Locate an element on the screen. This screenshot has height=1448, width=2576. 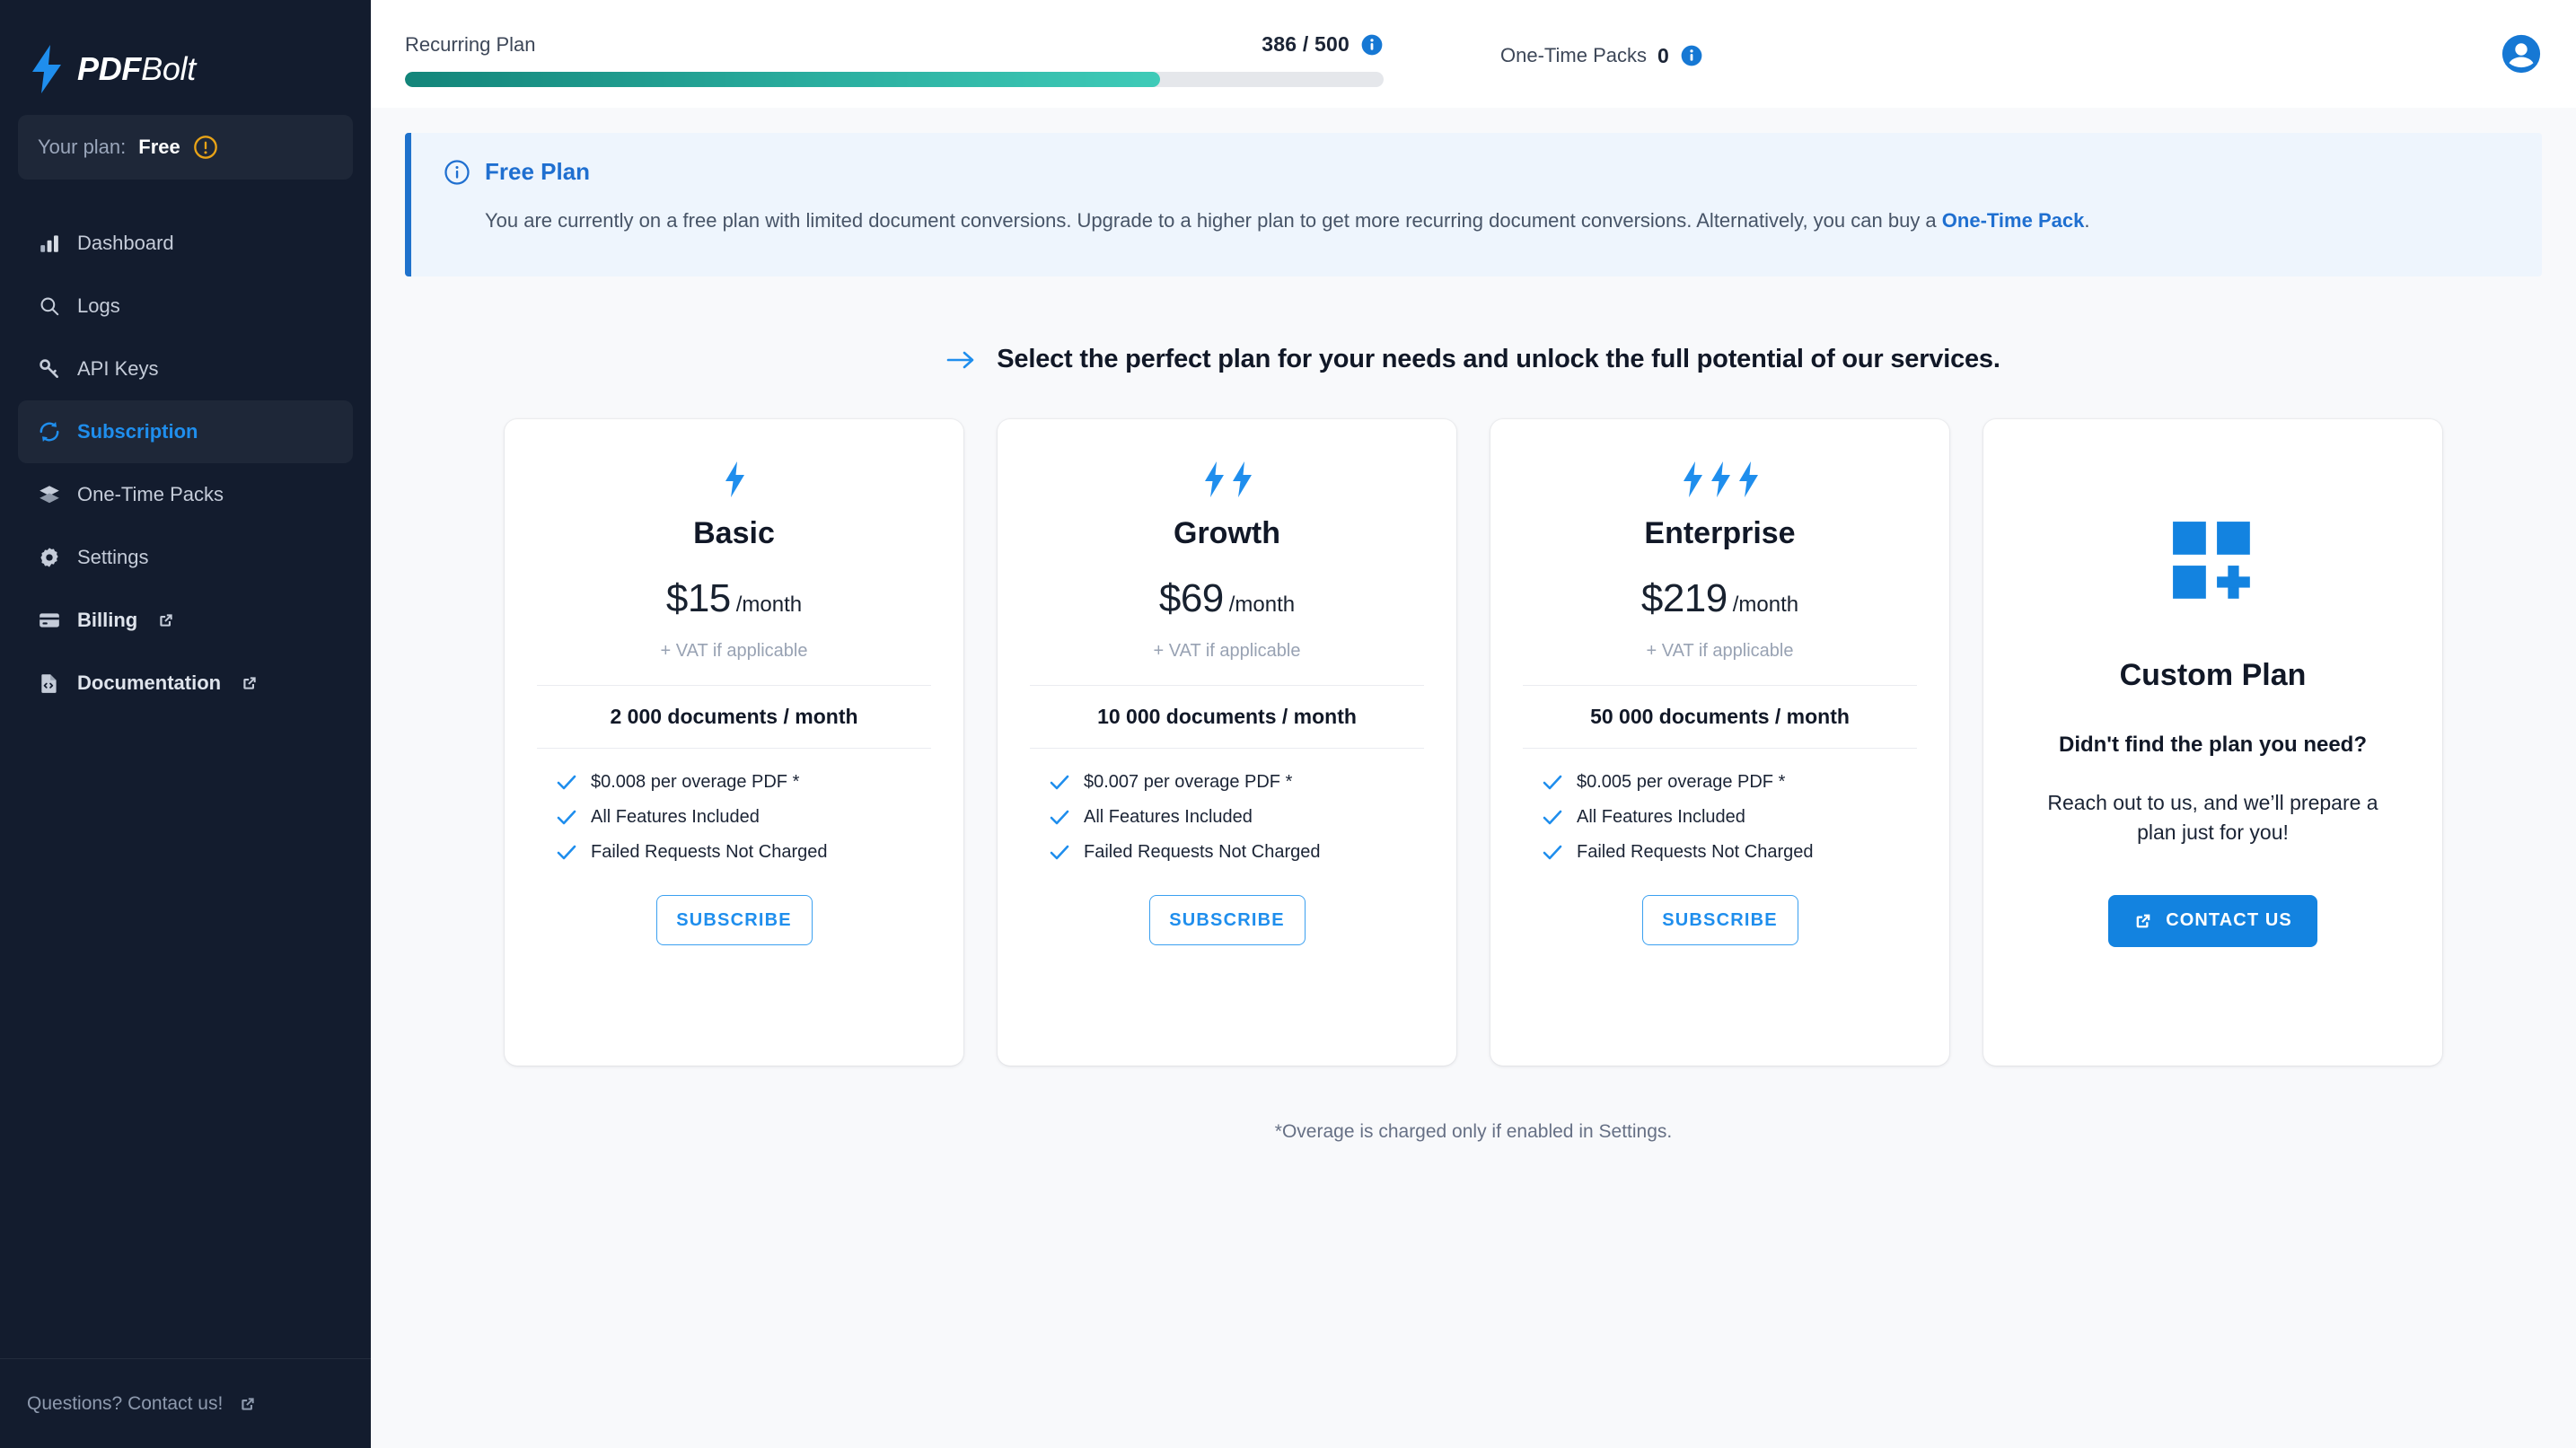
sidebar-item-dashboard: Dashboard is located at coordinates (185, 243).